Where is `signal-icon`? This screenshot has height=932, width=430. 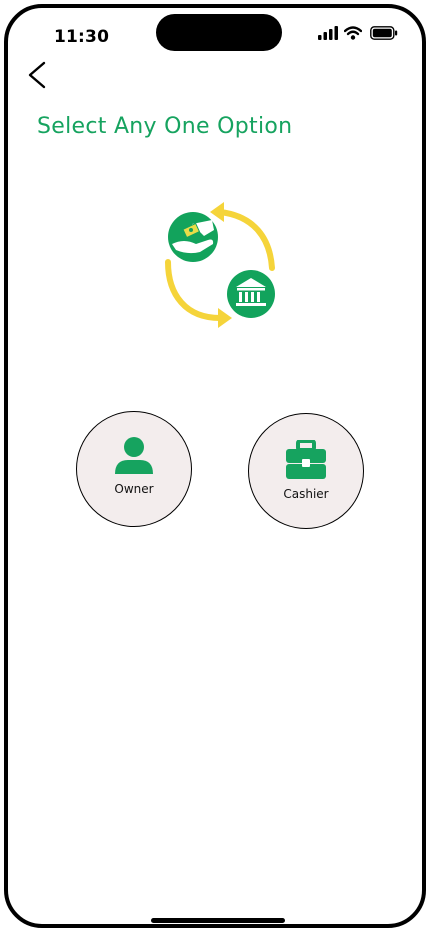
signal-icon is located at coordinates (328, 33).